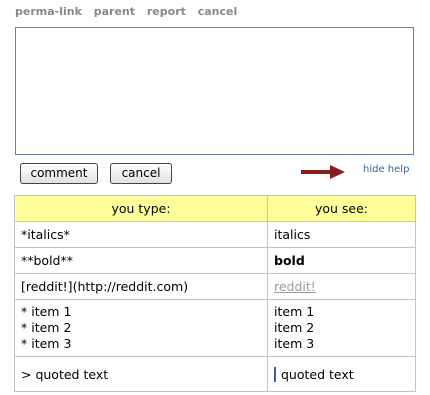 This screenshot has width=430, height=395. Describe the element at coordinates (386, 169) in the screenshot. I see `hide-help-link: hide help` at that location.